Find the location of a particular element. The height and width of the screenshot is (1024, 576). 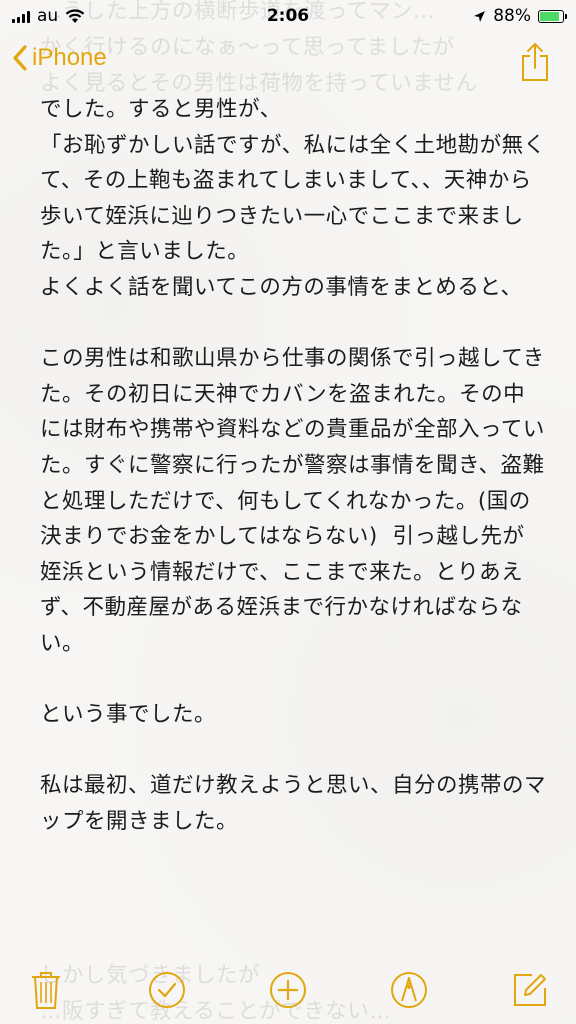

bottom-toolbar is located at coordinates (288, 990).